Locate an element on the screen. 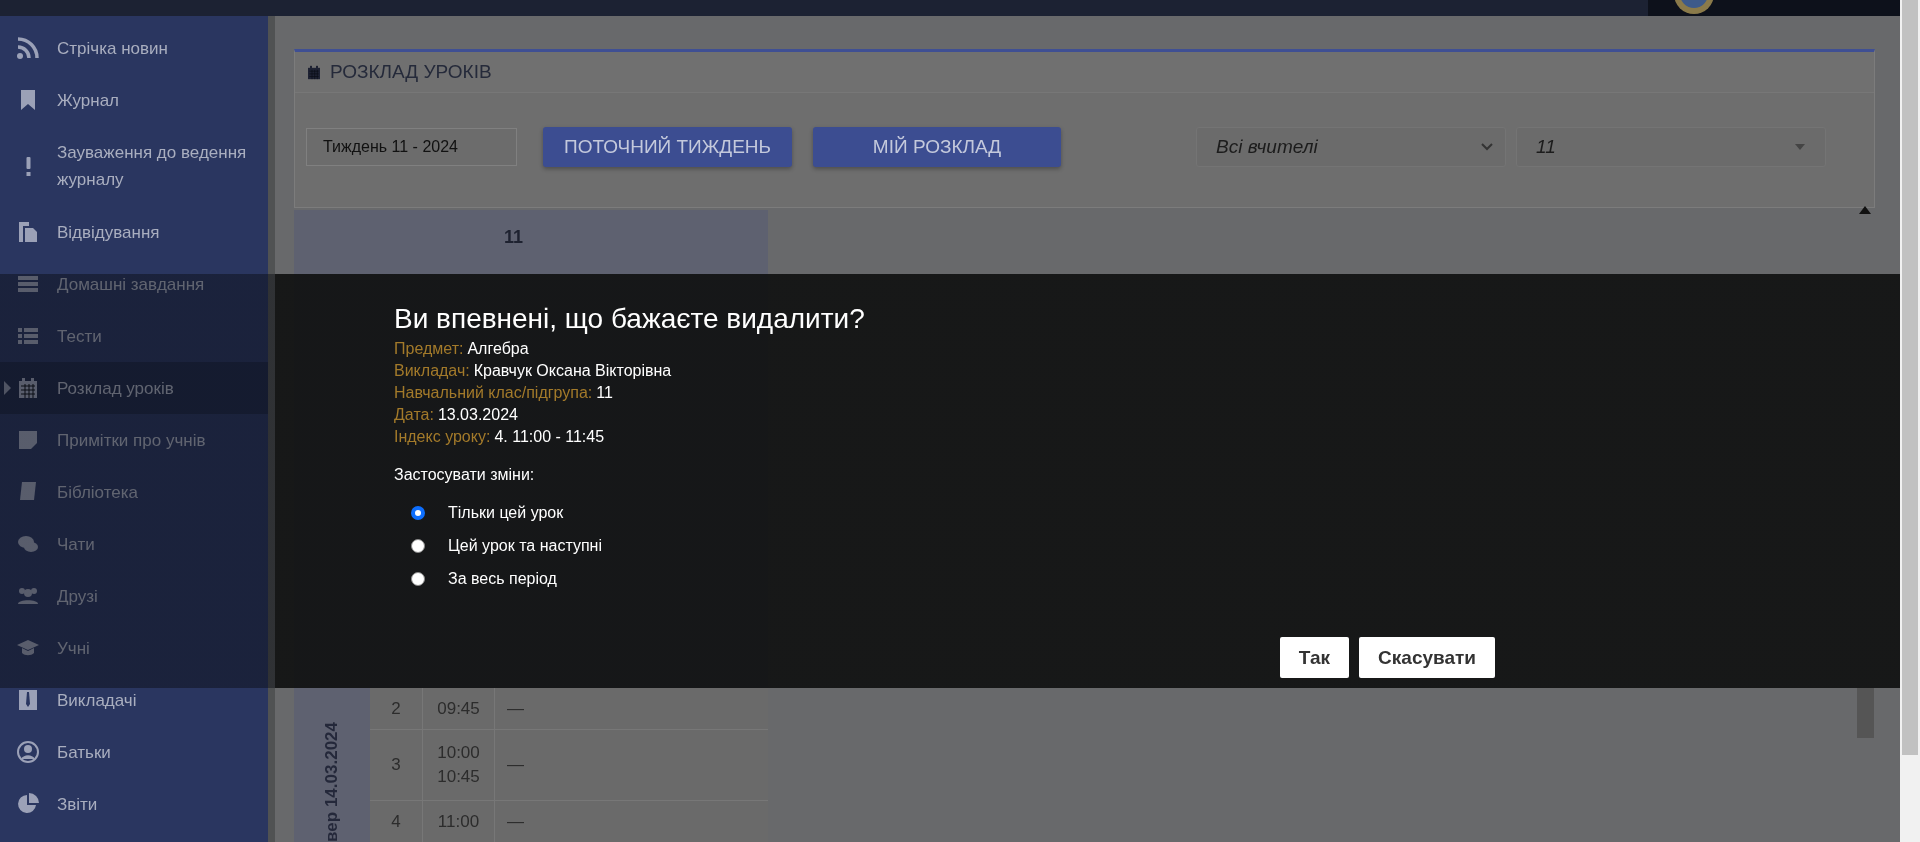  scroll-up-icon is located at coordinates (1865, 210).